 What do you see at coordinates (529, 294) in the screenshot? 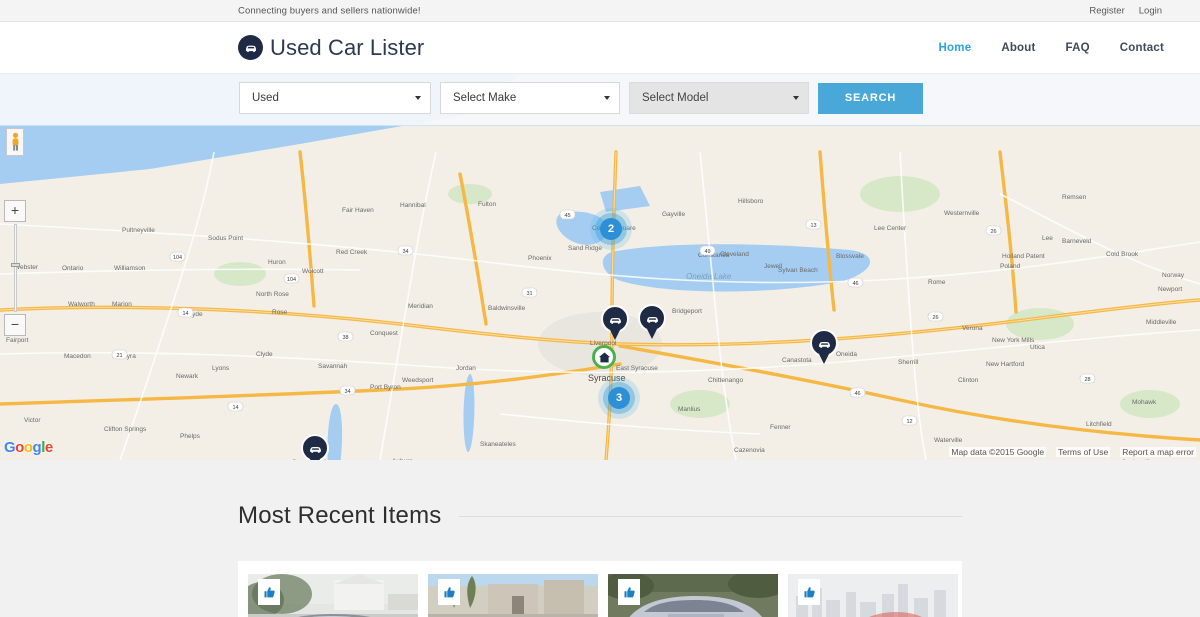
I see `svg-text: 31` at bounding box center [529, 294].